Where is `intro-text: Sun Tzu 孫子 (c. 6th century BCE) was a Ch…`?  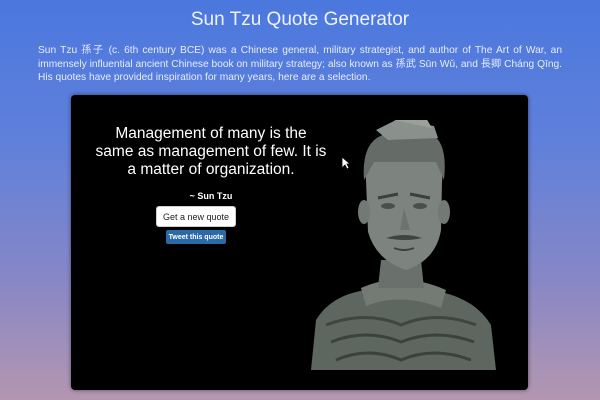
intro-text: Sun Tzu 孫子 (c. 6th century BCE) was a Ch… is located at coordinates (300, 64).